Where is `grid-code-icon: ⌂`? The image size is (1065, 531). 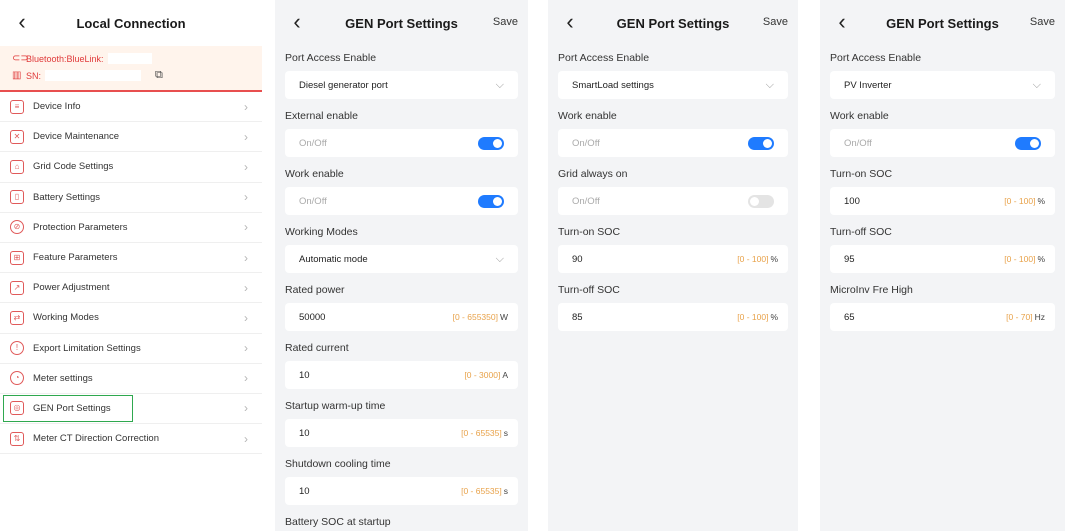
grid-code-icon: ⌂ is located at coordinates (17, 166).